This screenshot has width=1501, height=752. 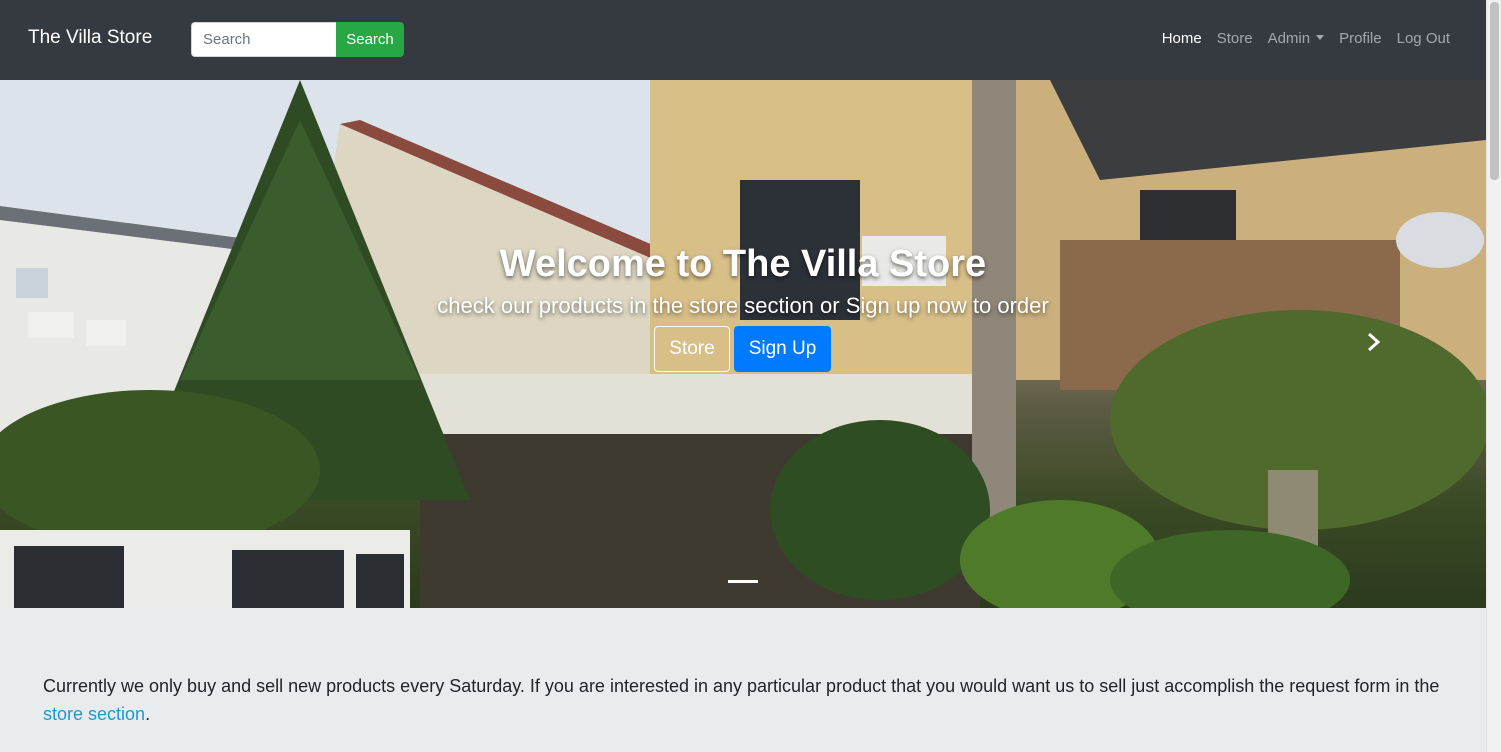 I want to click on nav-admin-dropdown: Admin, so click(x=1296, y=38).